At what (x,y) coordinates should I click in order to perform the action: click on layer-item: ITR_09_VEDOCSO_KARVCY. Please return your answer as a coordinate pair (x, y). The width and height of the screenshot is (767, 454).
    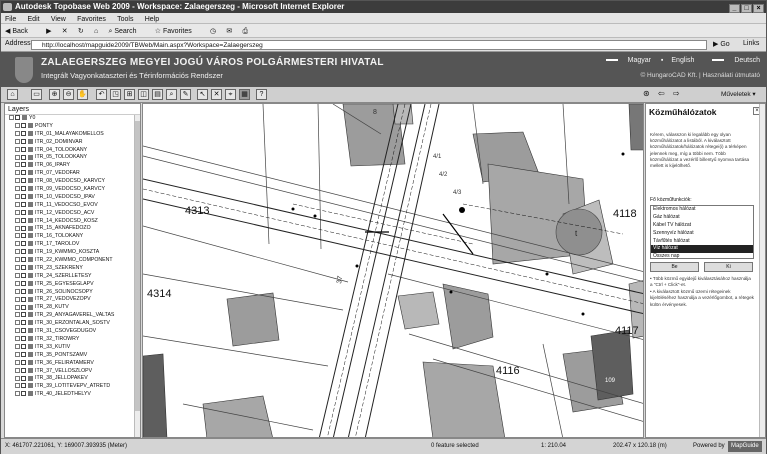
    Looking at the image, I should click on (72, 190).